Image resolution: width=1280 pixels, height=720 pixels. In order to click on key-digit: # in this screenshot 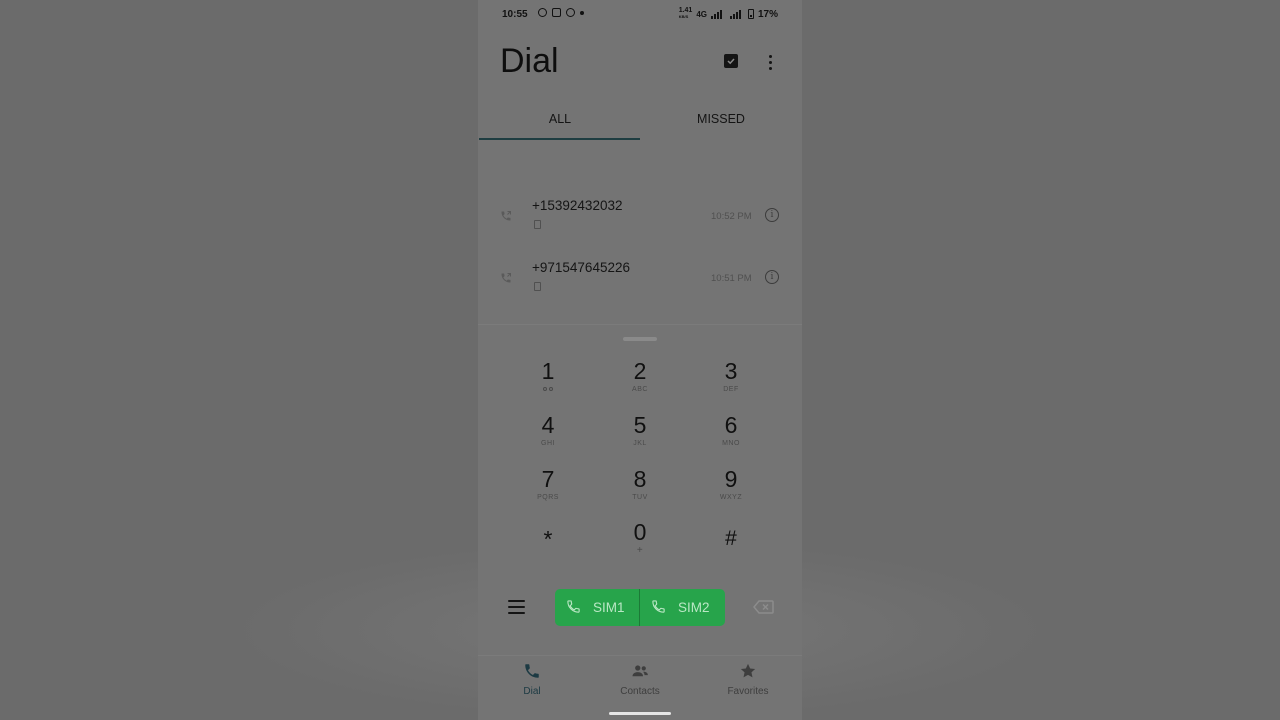, I will do `click(731, 538)`.